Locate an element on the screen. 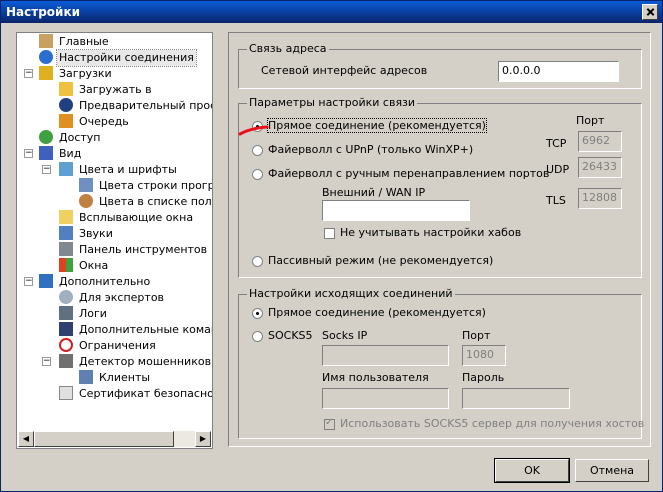  tree-item-preview: Предварительный просмотр is located at coordinates (135, 106).